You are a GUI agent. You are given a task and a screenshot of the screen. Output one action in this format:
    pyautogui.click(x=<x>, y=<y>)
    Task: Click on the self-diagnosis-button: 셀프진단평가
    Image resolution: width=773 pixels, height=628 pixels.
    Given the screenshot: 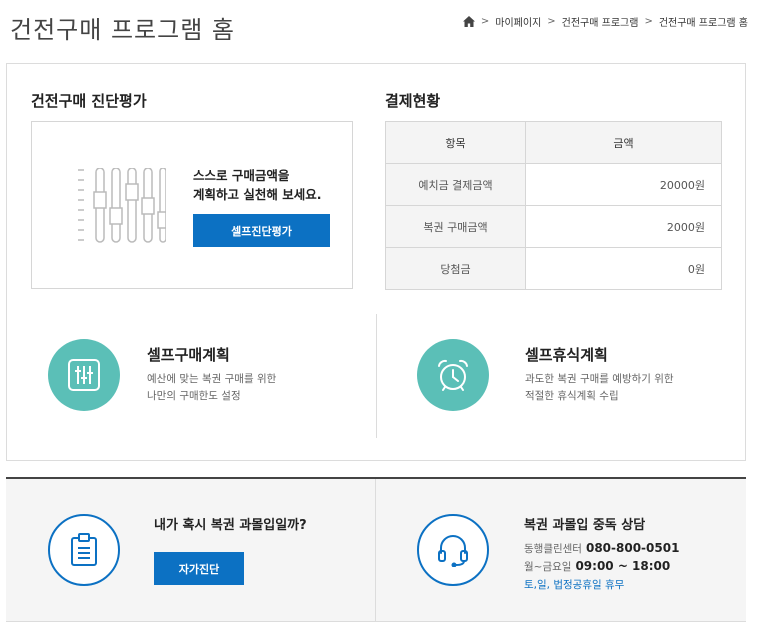 What is the action you would take?
    pyautogui.click(x=261, y=230)
    